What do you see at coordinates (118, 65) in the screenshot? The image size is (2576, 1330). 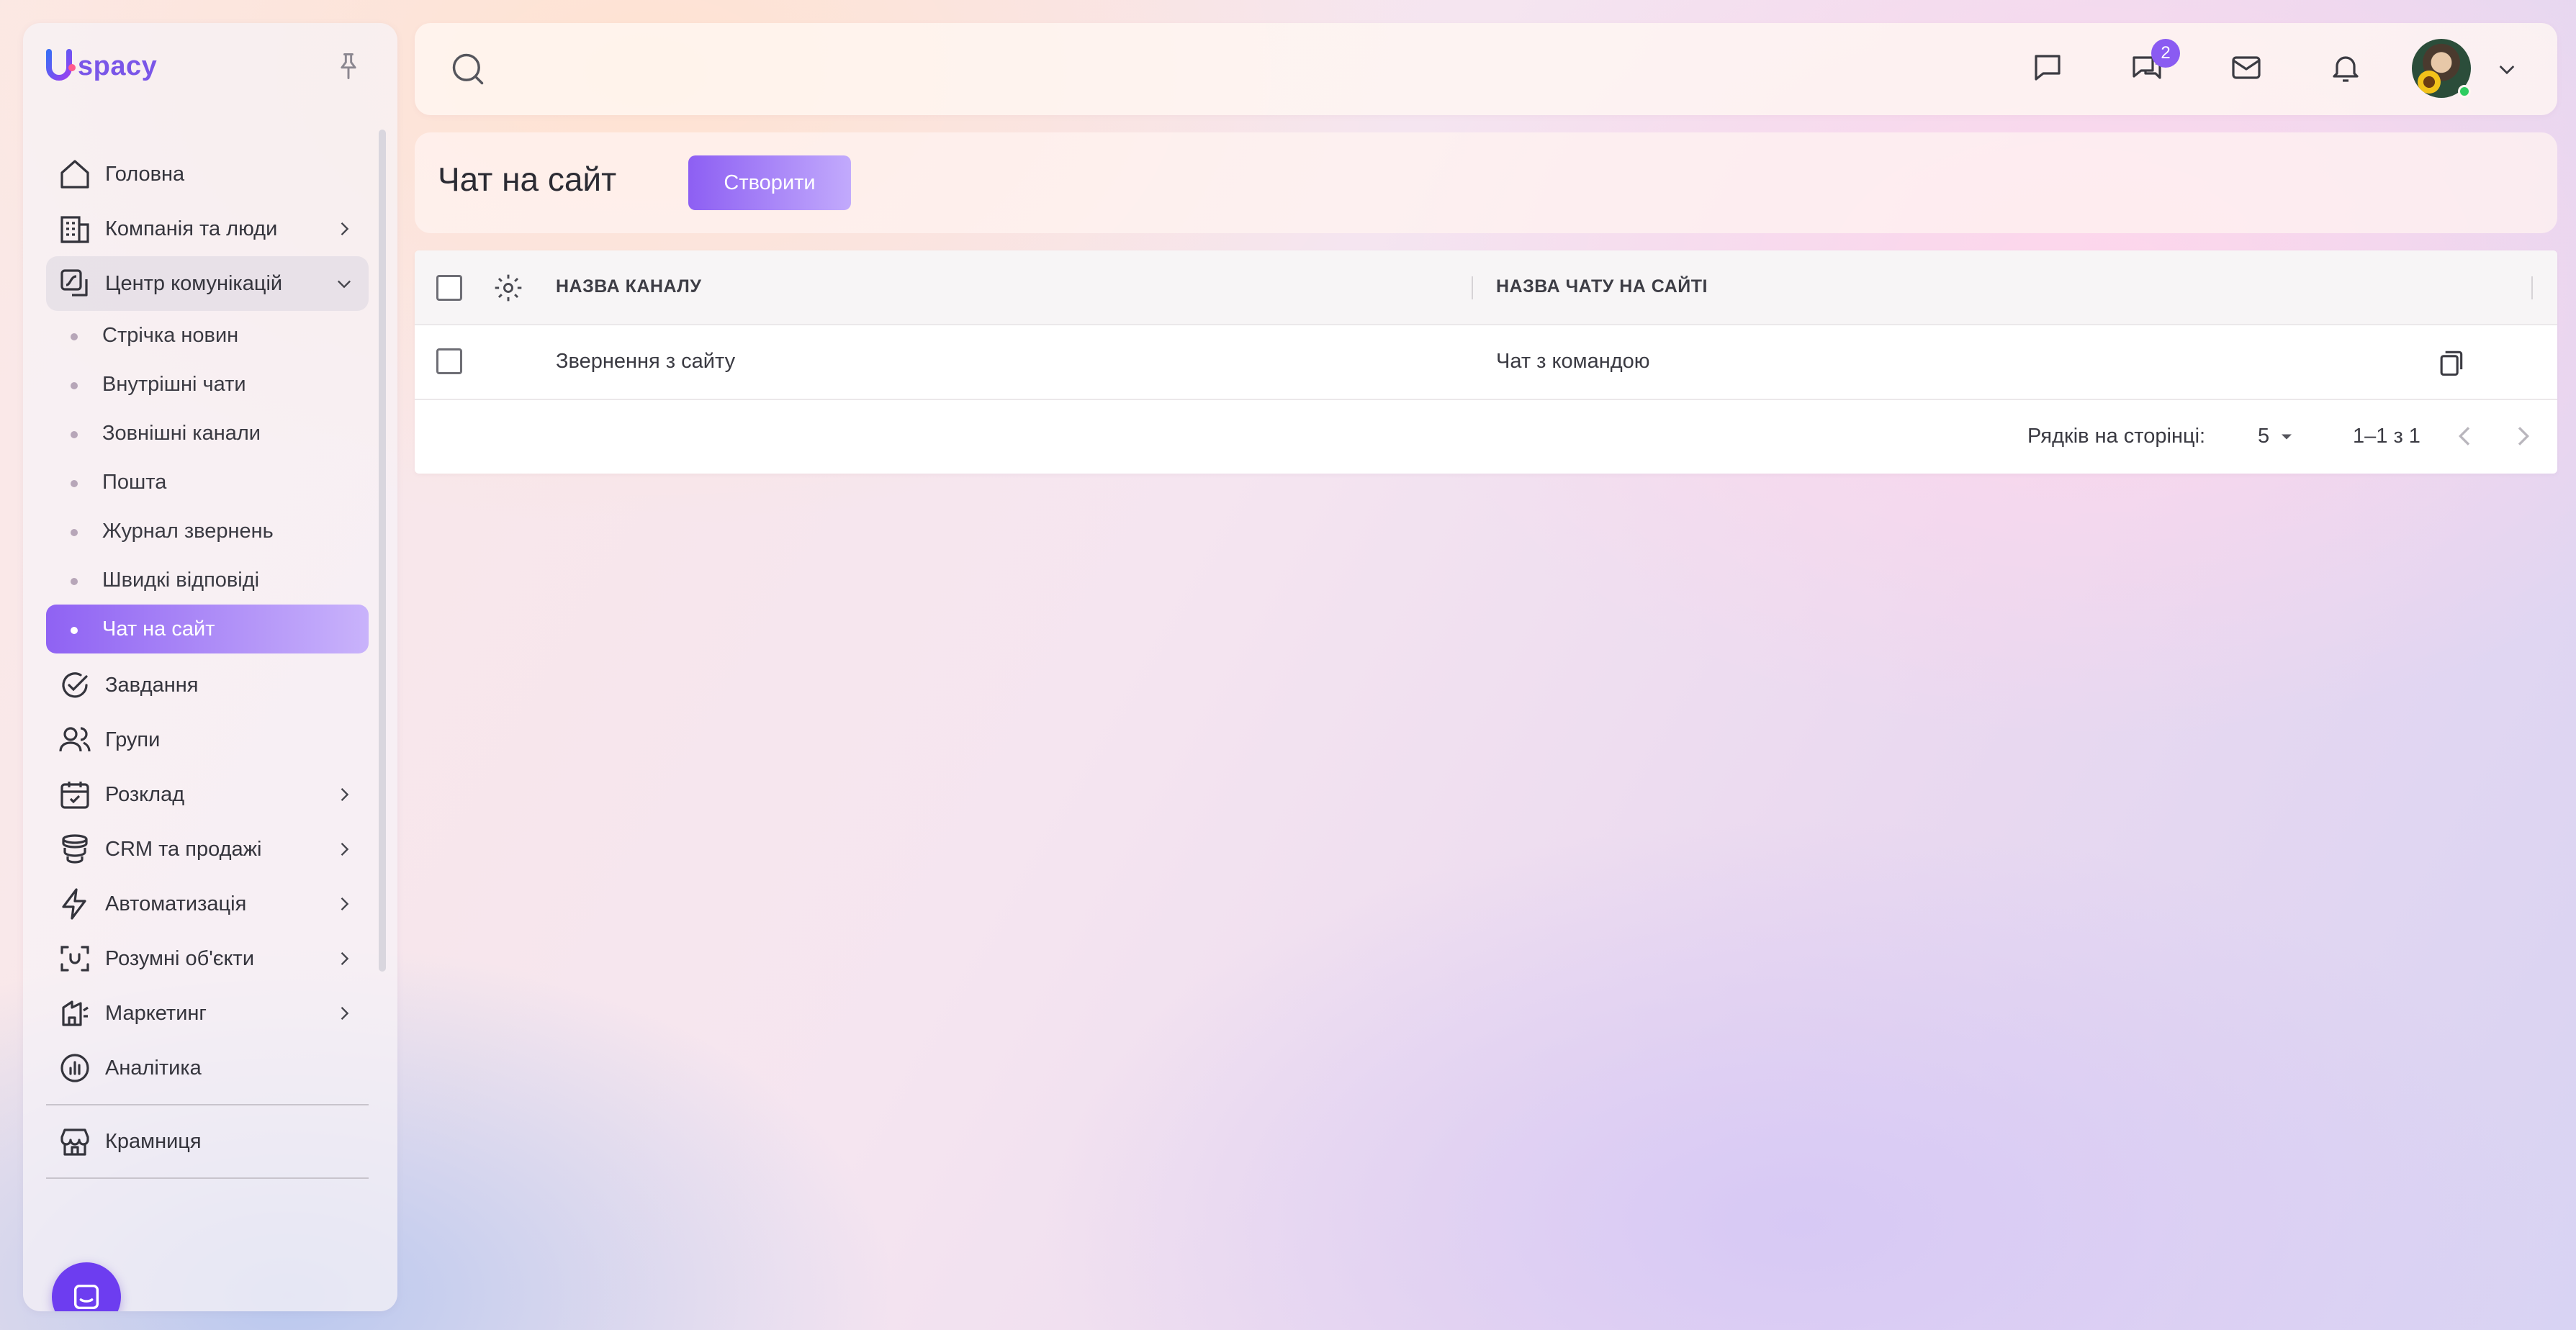 I see `logo-text: spacy` at bounding box center [118, 65].